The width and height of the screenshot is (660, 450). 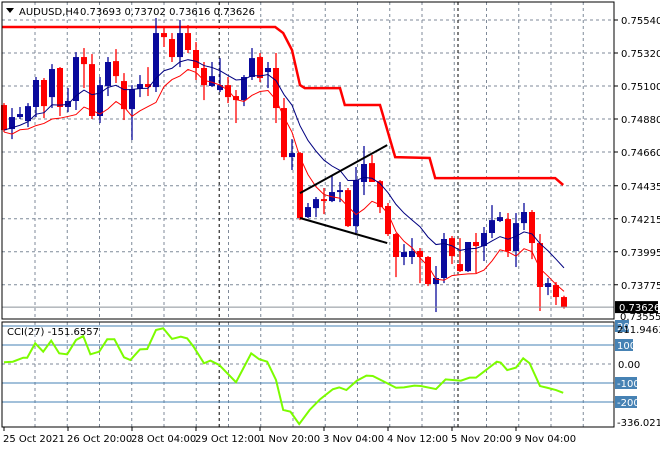 I want to click on time-label: 5 Nov 20:00, so click(x=481, y=439).